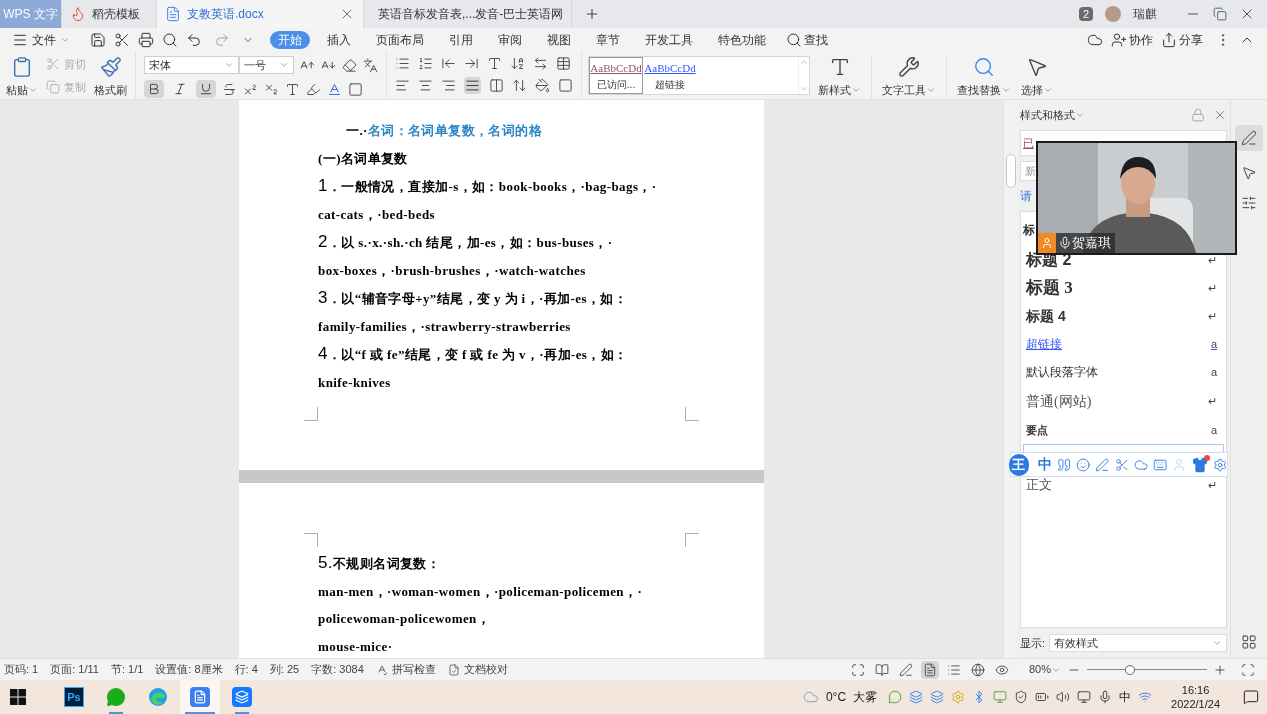 The height and width of the screenshot is (714, 1267). What do you see at coordinates (1125, 697) in the screenshot?
I see `input-language: 中` at bounding box center [1125, 697].